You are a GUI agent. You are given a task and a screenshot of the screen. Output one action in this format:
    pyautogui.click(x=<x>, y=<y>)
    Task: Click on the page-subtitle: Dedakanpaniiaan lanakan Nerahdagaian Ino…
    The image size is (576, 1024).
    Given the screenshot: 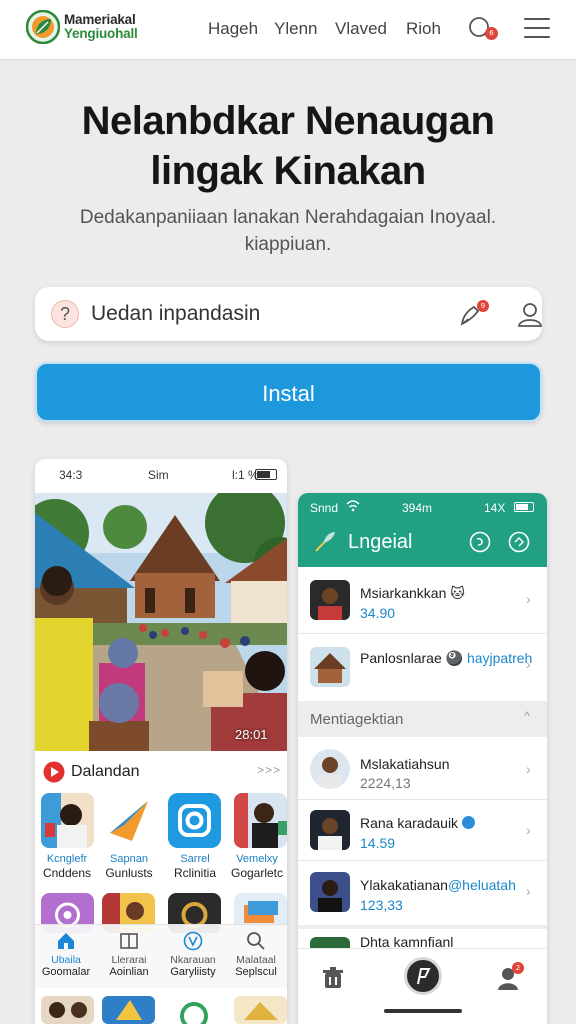 What is the action you would take?
    pyautogui.click(x=288, y=231)
    